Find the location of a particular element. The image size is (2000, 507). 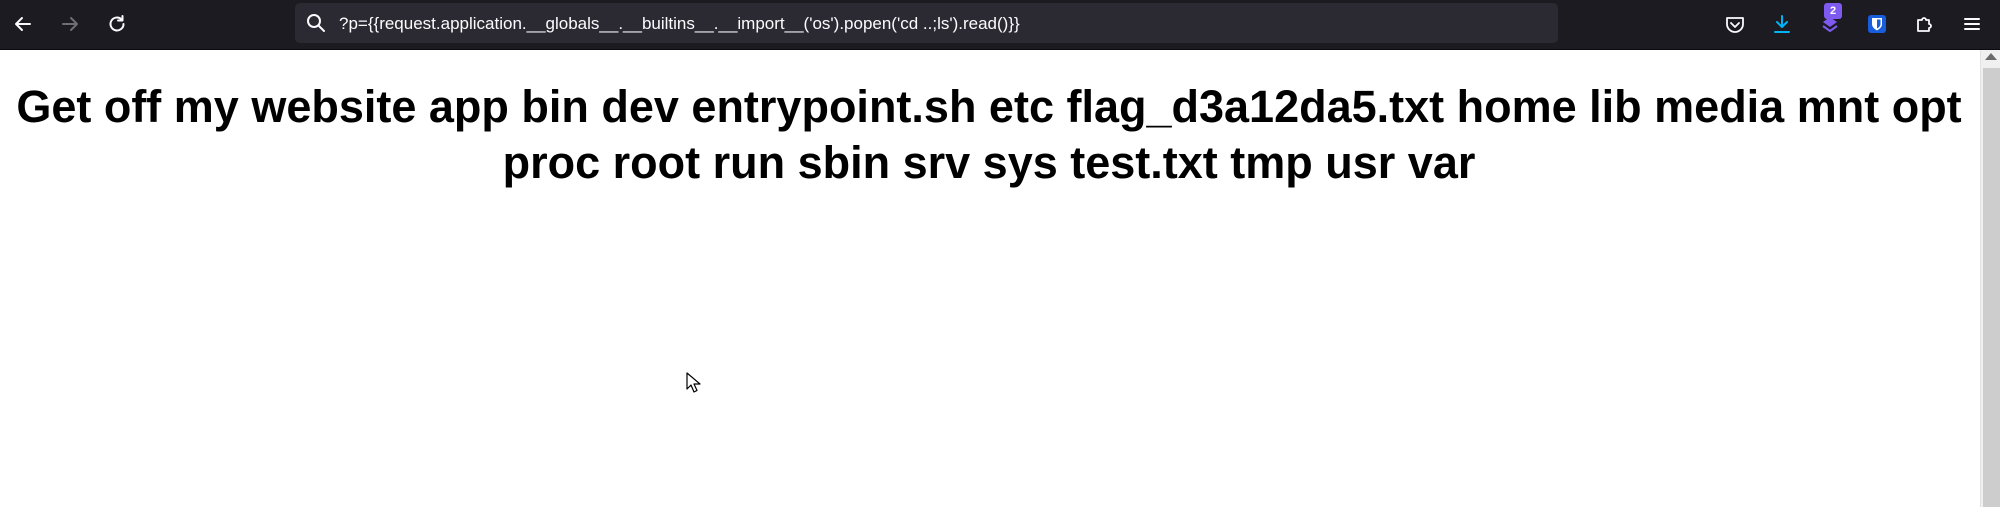

pocket-icon is located at coordinates (1735, 25).